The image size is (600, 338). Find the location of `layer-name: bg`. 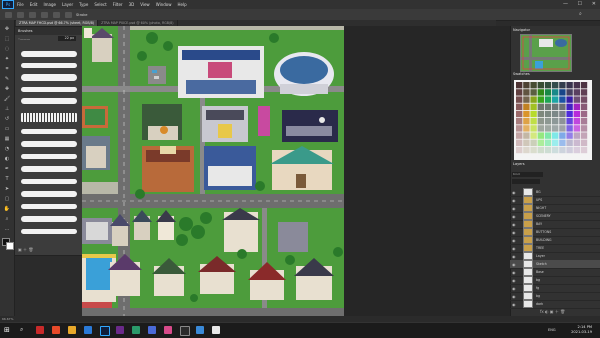

layer-name: bg is located at coordinates (538, 296).